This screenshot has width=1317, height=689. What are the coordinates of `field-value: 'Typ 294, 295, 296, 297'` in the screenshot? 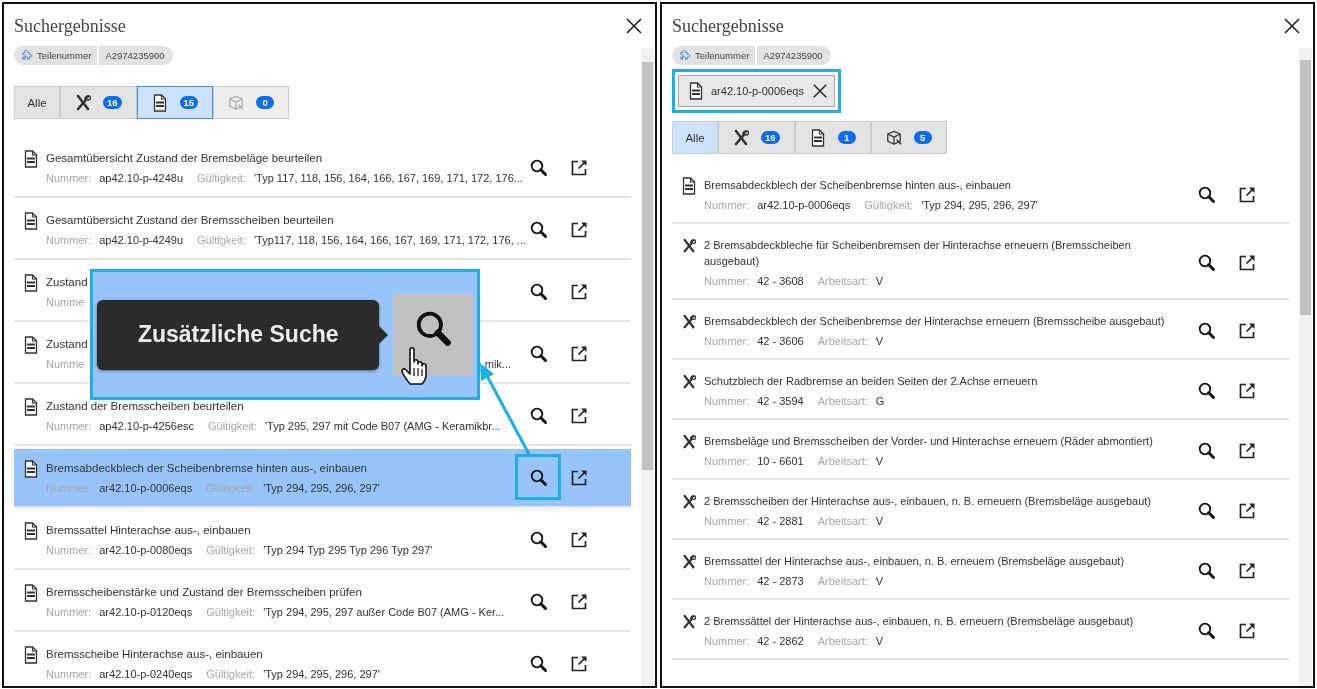 It's located at (321, 674).